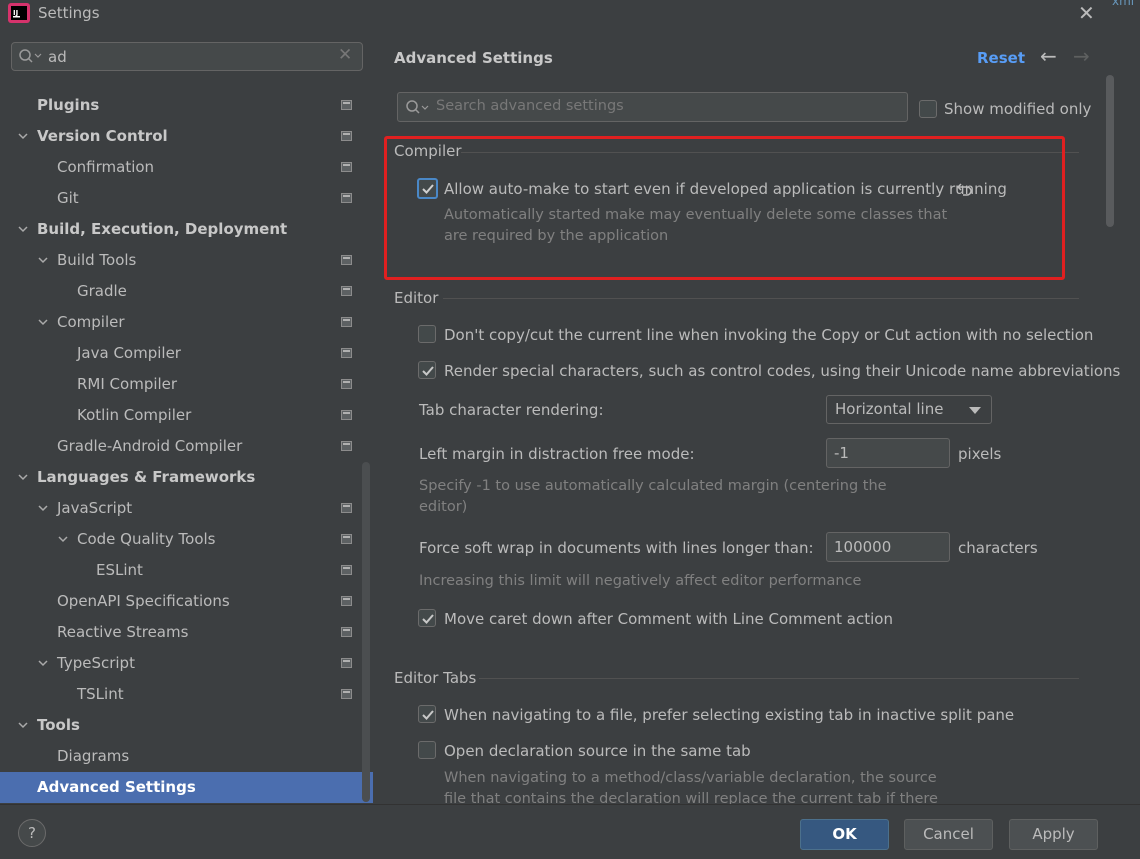  I want to click on forward-arrow-icon: →, so click(1081, 56).